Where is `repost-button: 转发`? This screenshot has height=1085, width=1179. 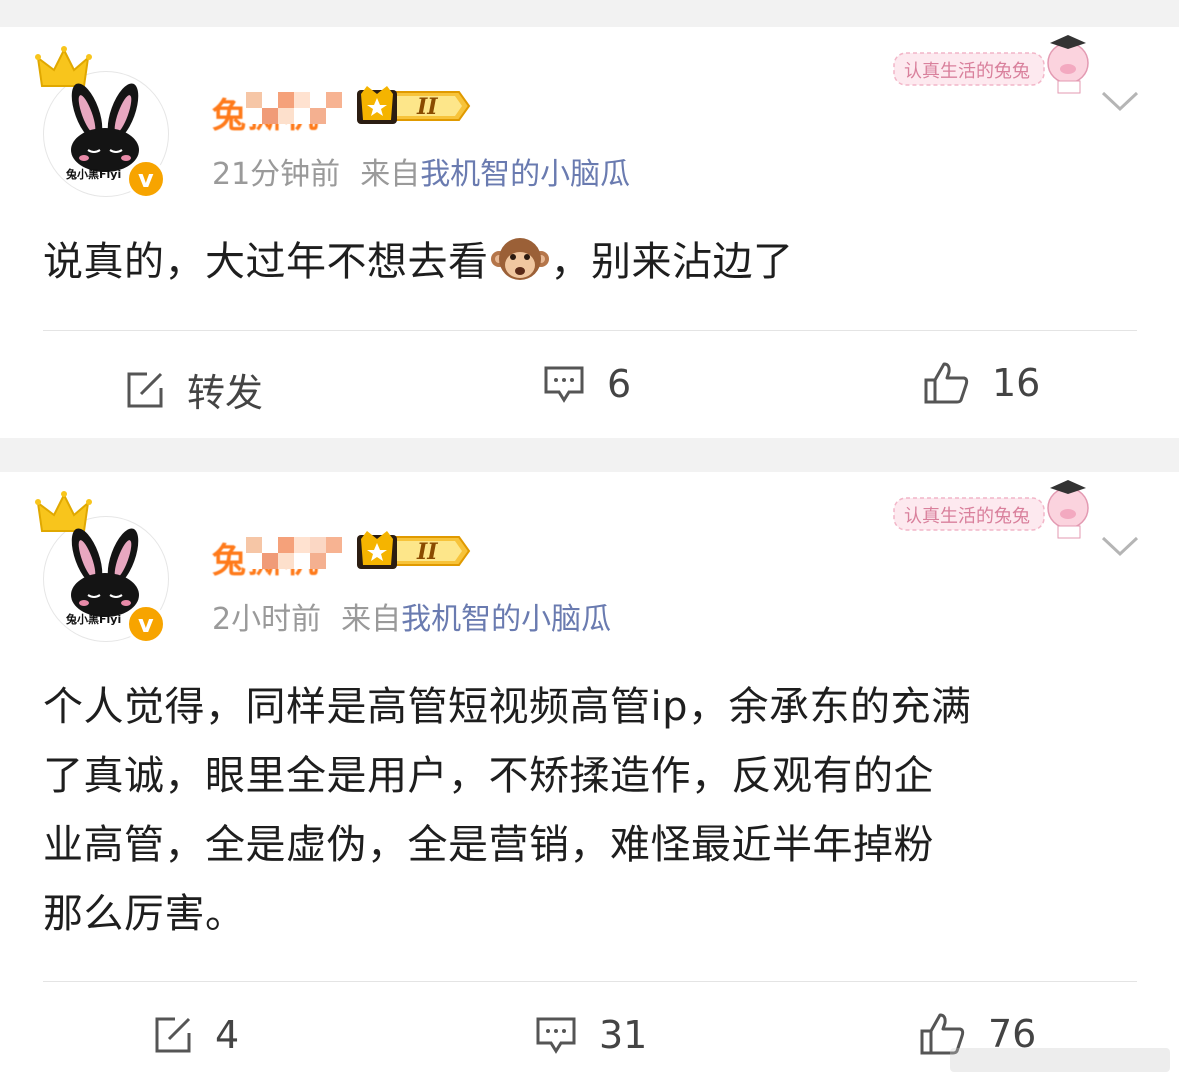 repost-button: 转发 is located at coordinates (194, 389).